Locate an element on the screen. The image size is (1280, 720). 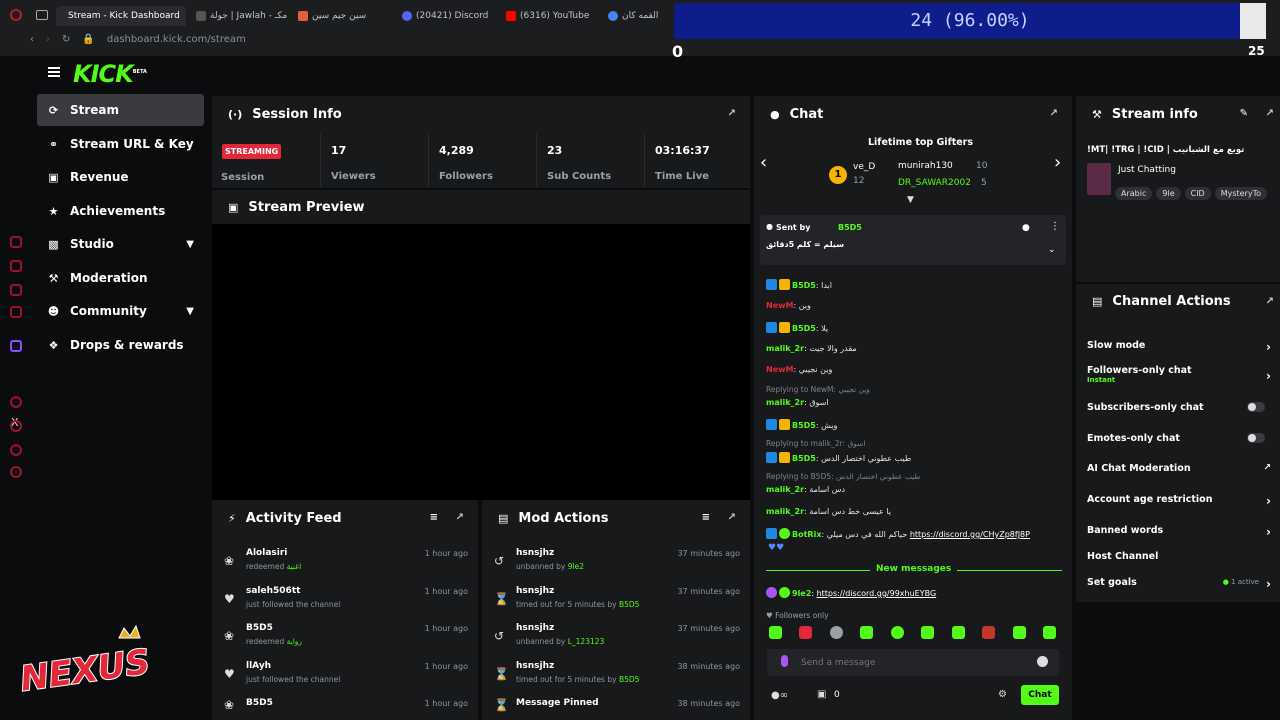
tag: MysteryTo is located at coordinates (1241, 193).